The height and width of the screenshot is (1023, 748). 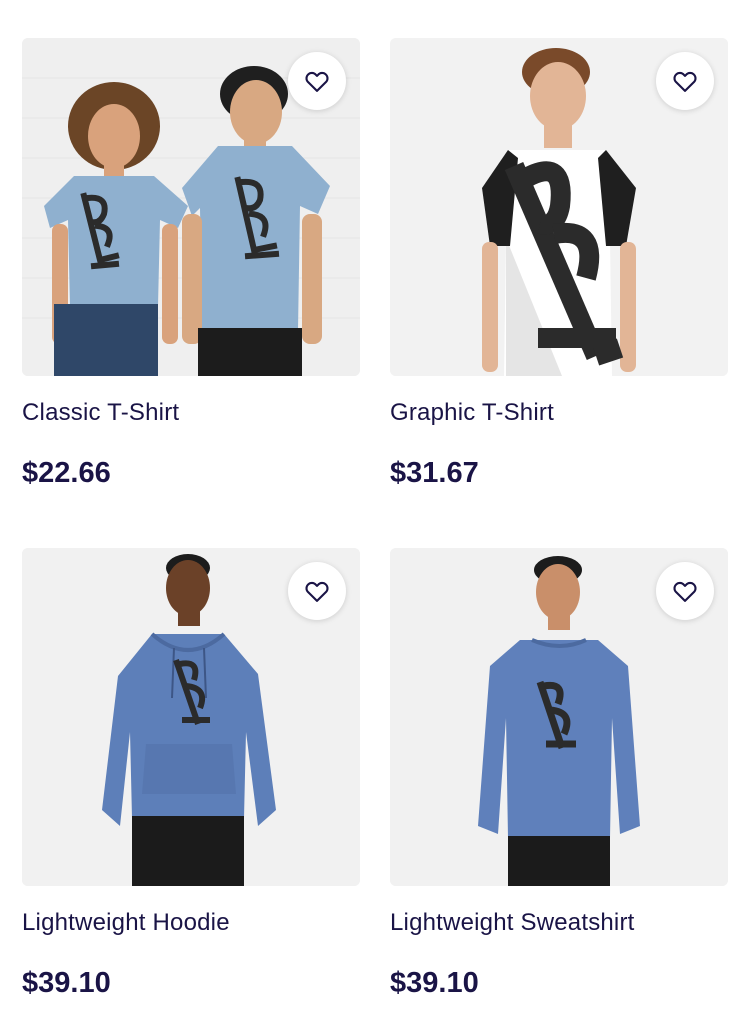 I want to click on product-title: Lightweight Sweatshirt, so click(x=559, y=923).